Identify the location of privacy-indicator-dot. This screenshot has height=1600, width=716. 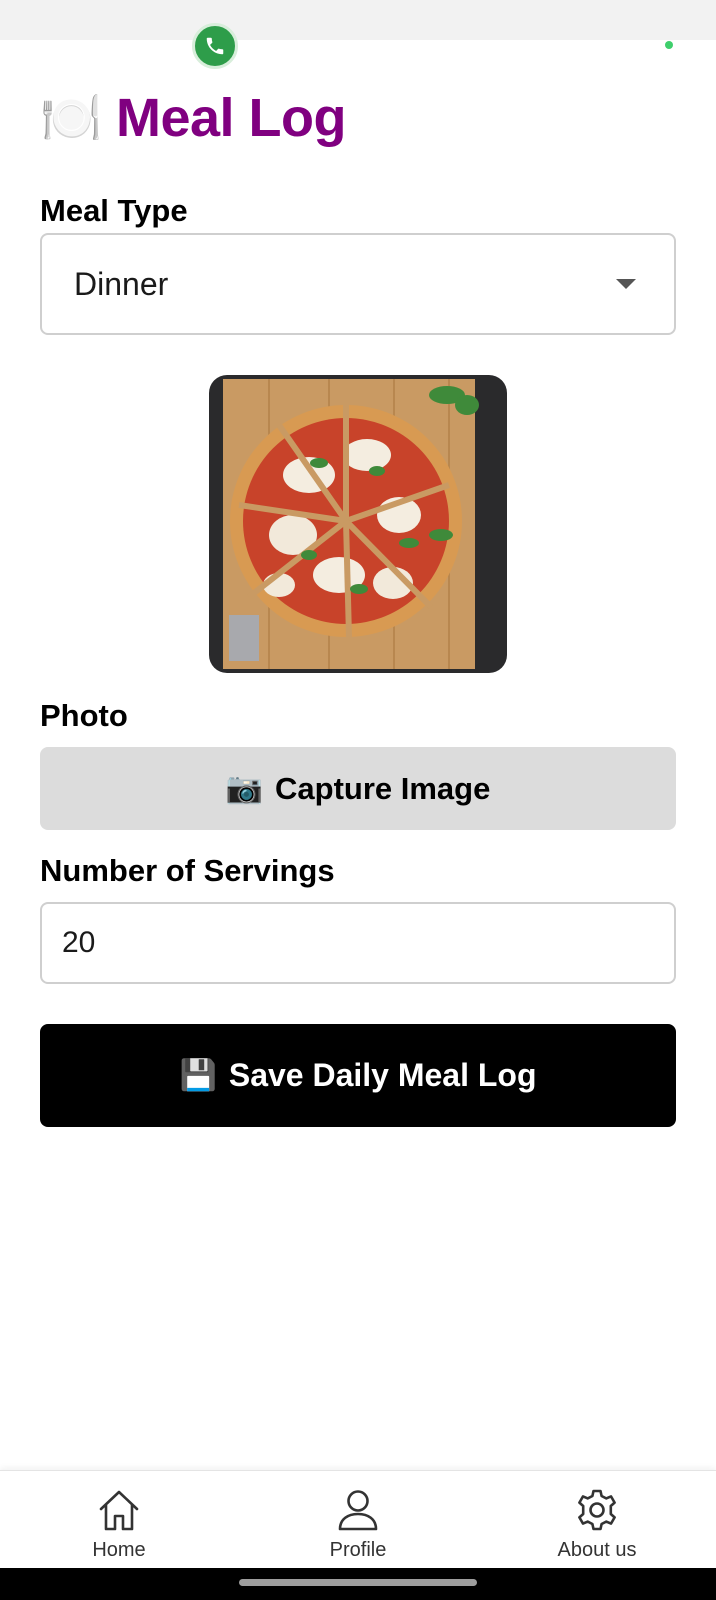
(669, 45).